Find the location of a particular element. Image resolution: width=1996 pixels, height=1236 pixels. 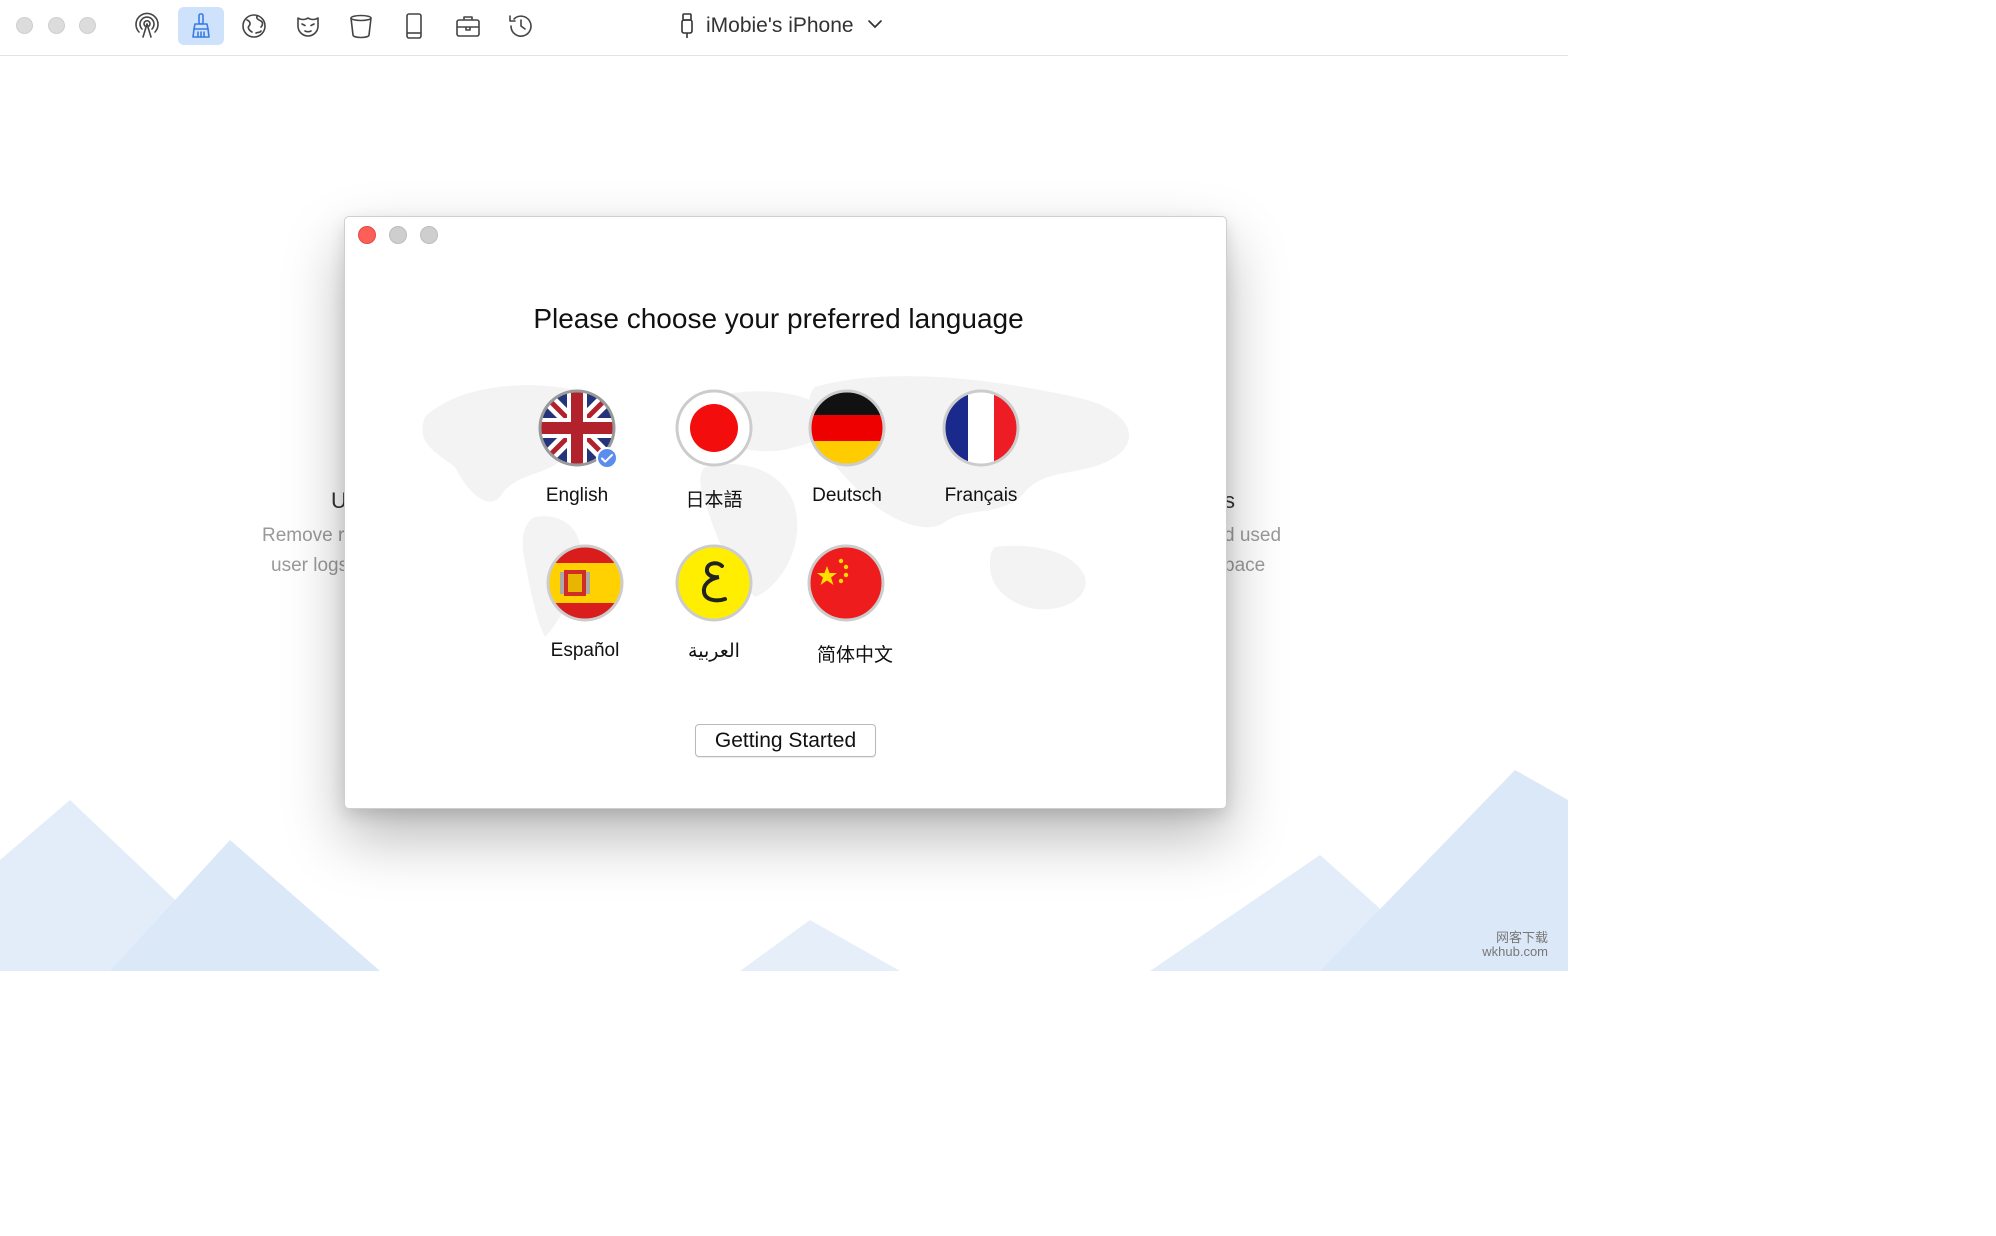

language-option-french: Français is located at coordinates (981, 448).